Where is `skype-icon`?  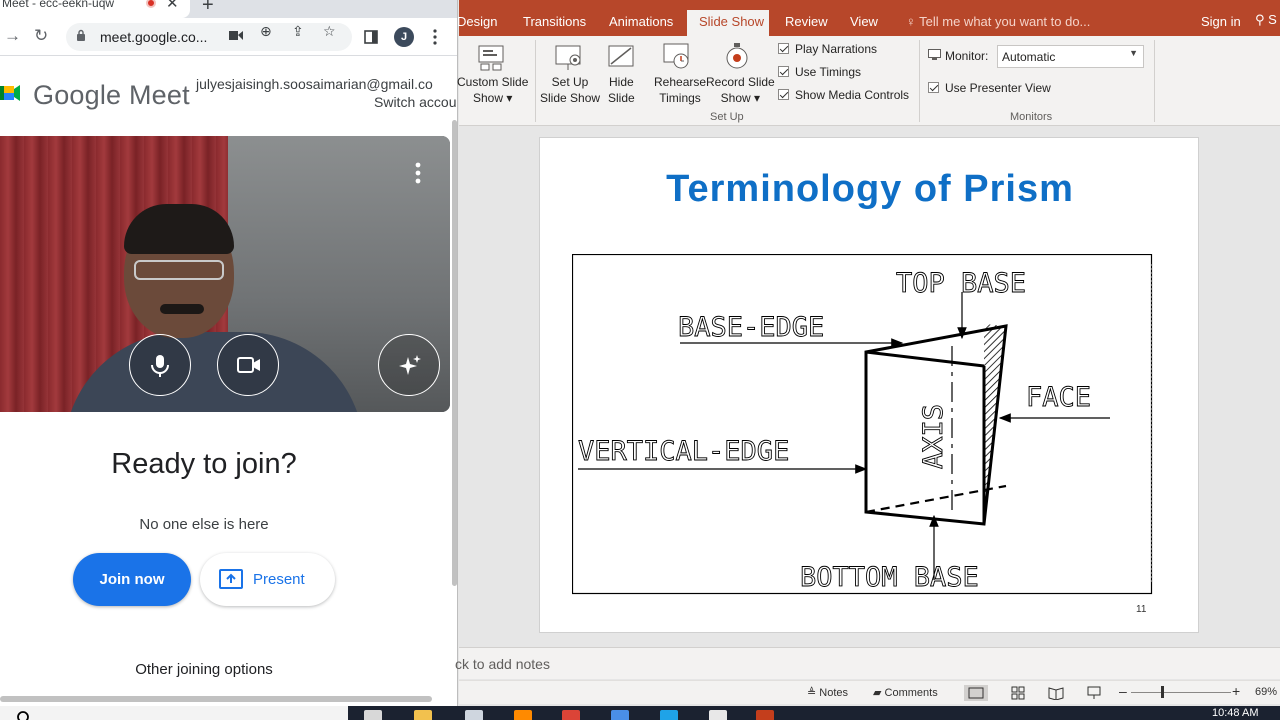
skype-icon is located at coordinates (669, 715).